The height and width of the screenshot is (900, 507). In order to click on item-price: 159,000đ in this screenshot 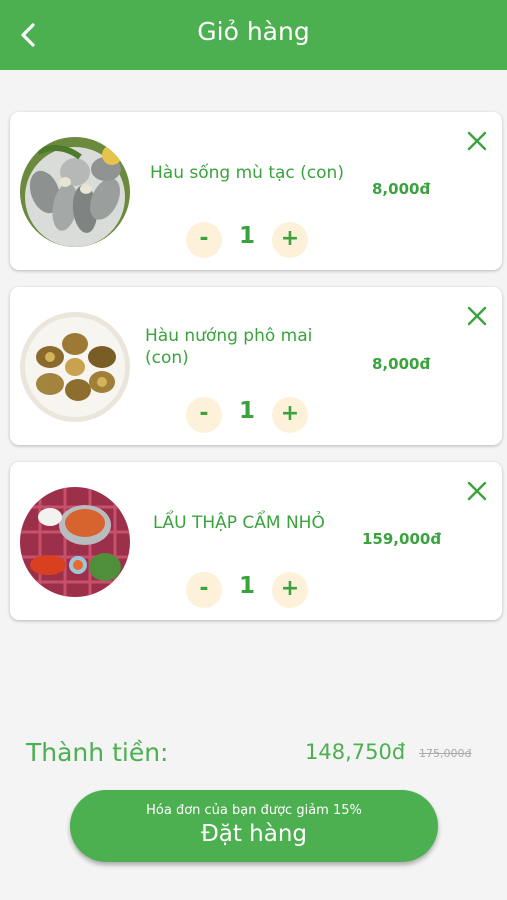, I will do `click(402, 539)`.